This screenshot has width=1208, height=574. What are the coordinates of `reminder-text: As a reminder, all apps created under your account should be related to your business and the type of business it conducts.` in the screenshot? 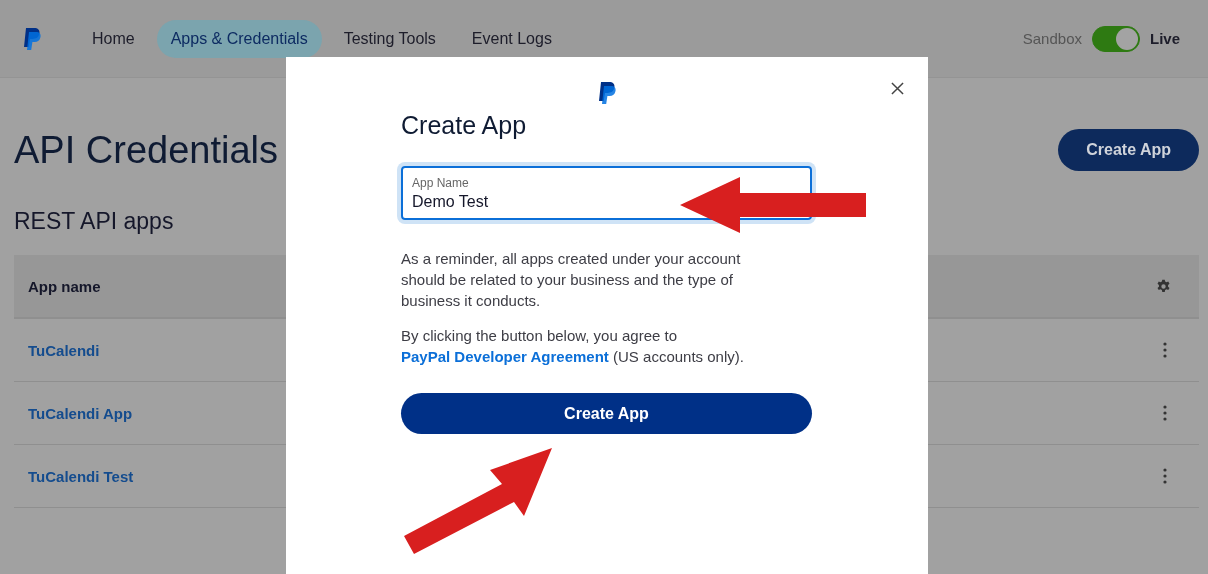 It's located at (571, 280).